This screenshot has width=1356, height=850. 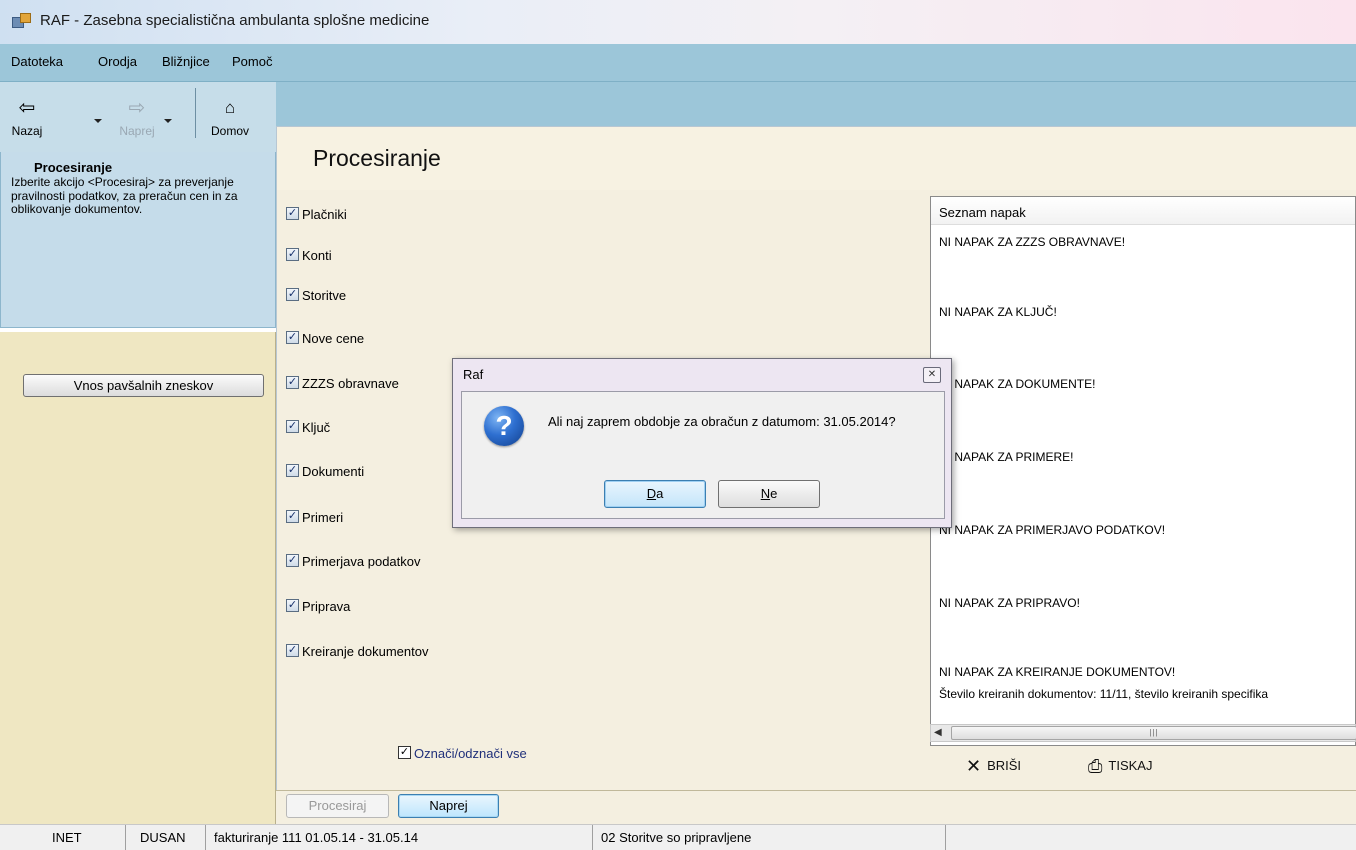 I want to click on checkbox-kljuc: ✓ Ključ, so click(x=308, y=428).